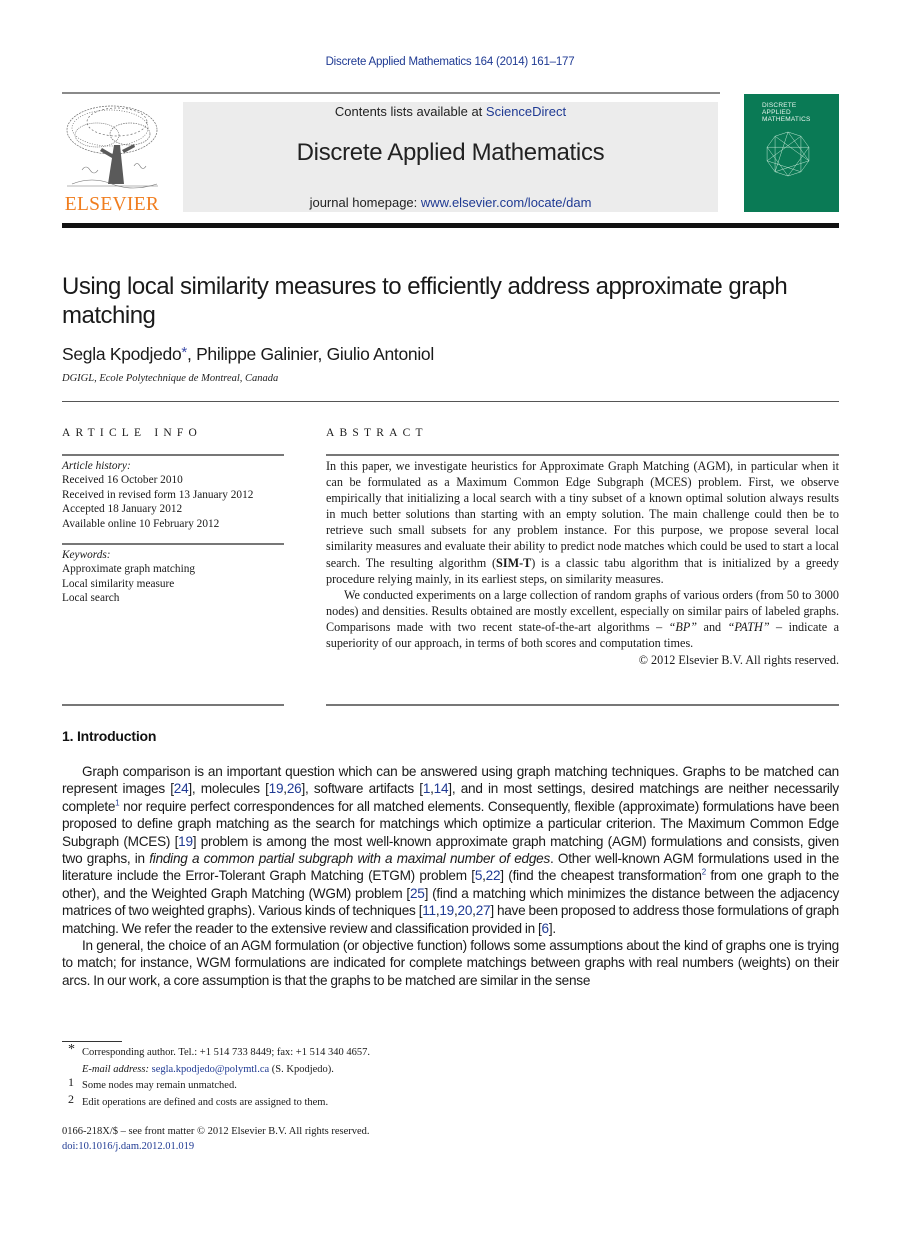  I want to click on section-heading-introduction: 1. Introduction, so click(109, 736).